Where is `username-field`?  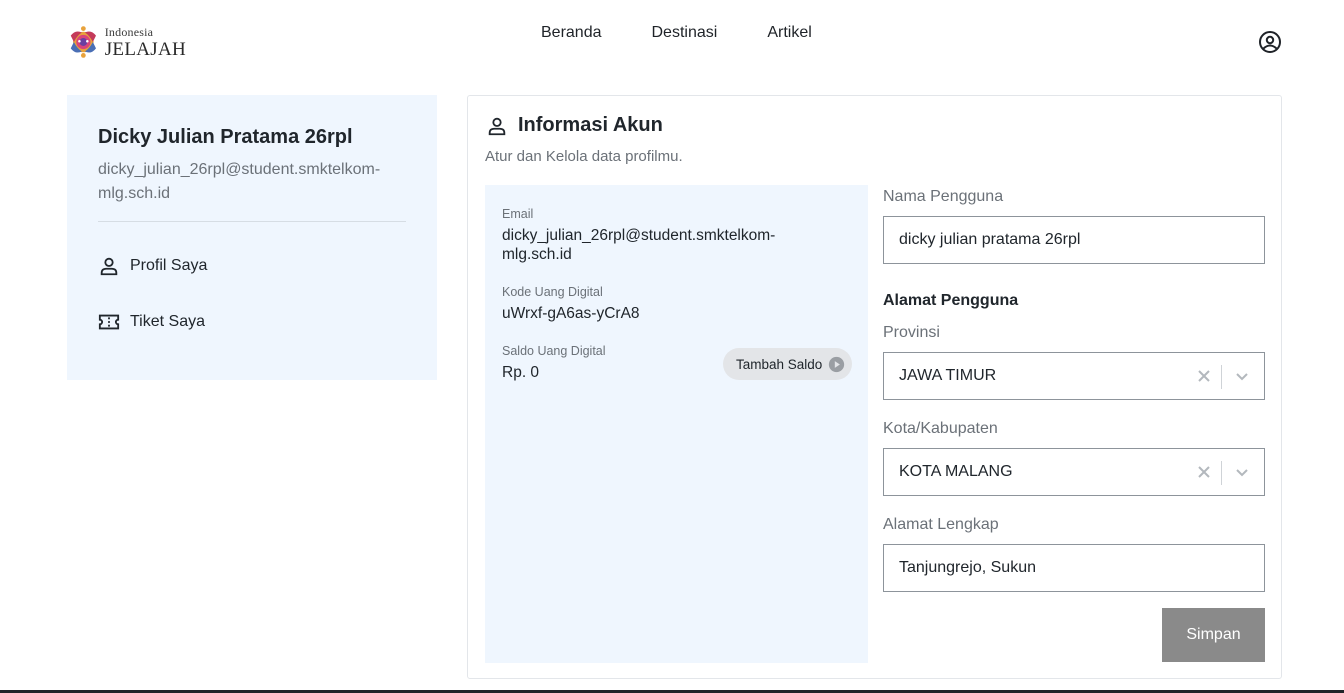
username-field is located at coordinates (1074, 240).